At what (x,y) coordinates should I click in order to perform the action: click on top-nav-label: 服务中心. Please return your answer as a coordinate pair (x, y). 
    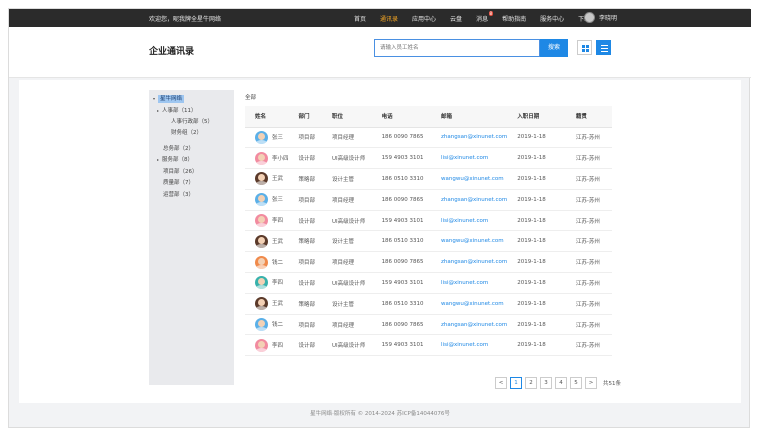
    Looking at the image, I should click on (552, 19).